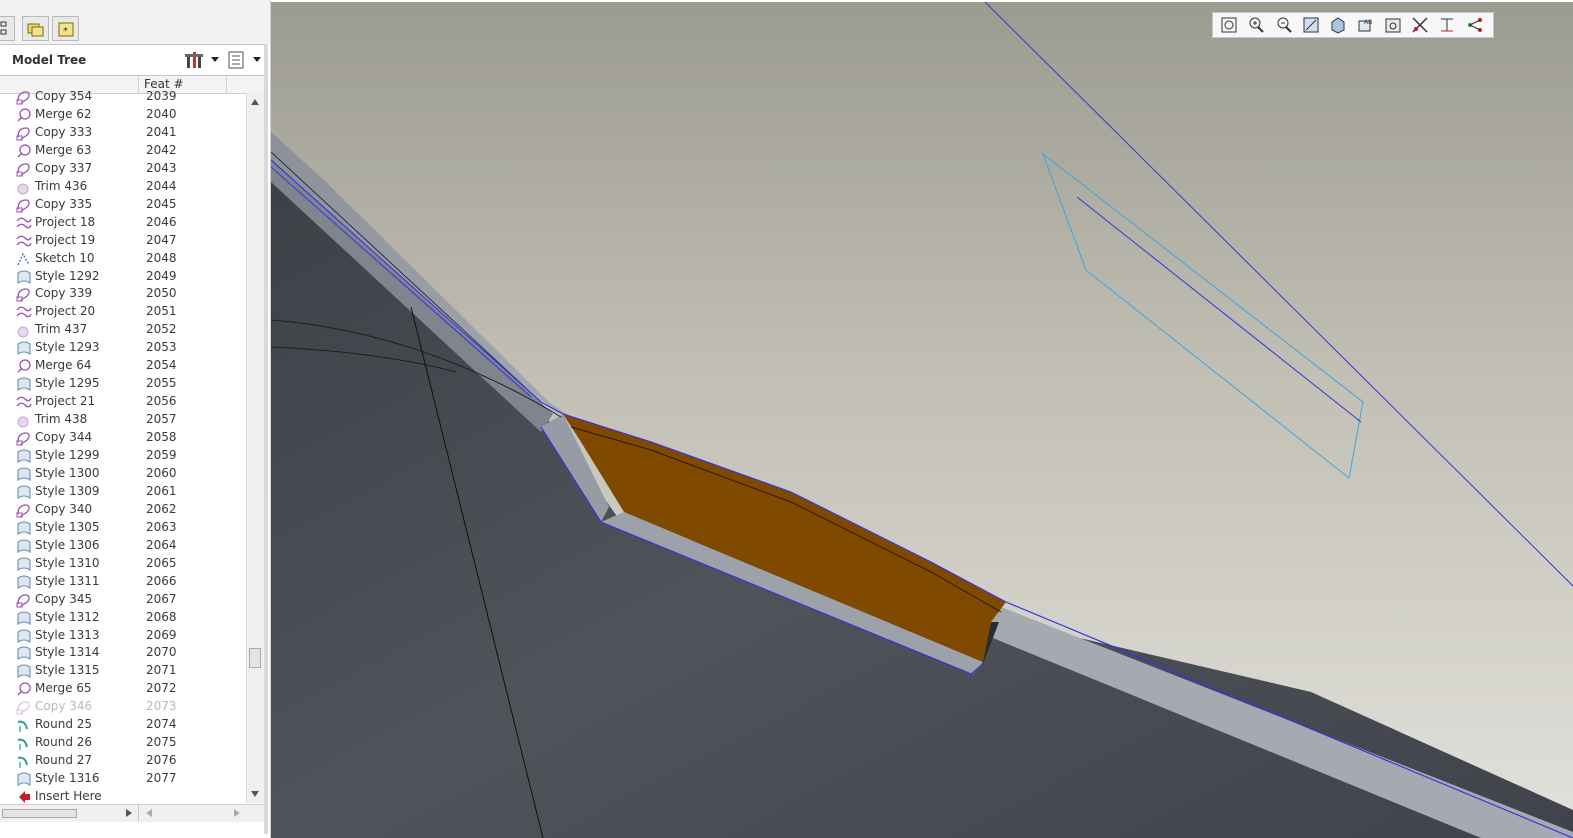 The width and height of the screenshot is (1573, 838). I want to click on tree-settings-dropdown-arrow, so click(215, 59).